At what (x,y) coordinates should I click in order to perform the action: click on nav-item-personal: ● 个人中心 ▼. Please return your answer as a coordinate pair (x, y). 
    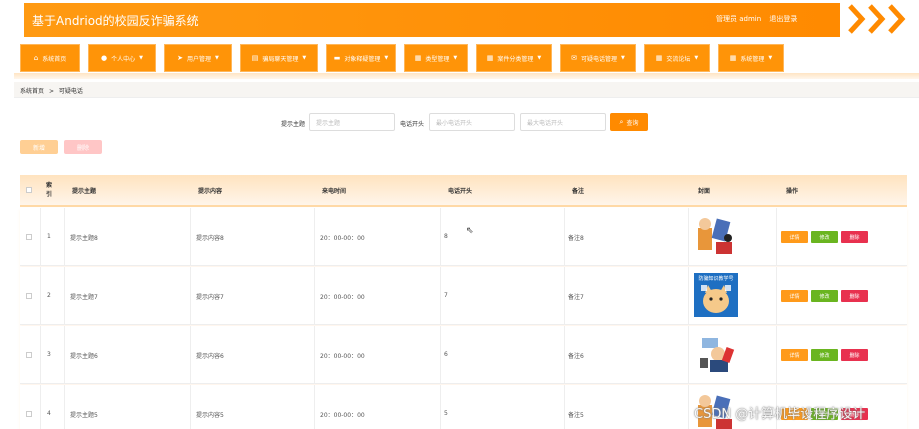
    Looking at the image, I should click on (122, 58).